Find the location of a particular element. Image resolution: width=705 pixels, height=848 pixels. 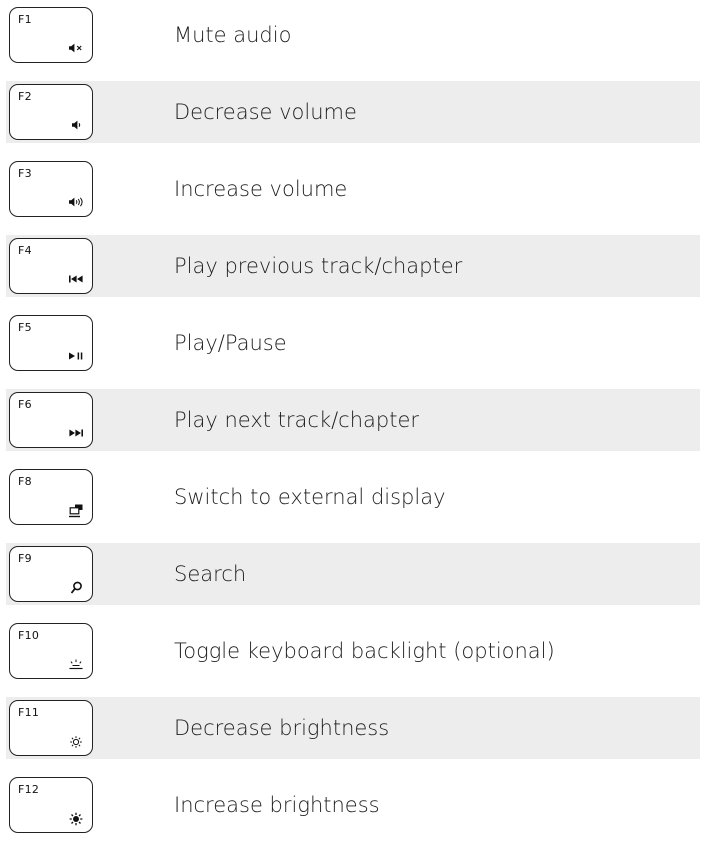

key-label: F12 is located at coordinates (29, 789).